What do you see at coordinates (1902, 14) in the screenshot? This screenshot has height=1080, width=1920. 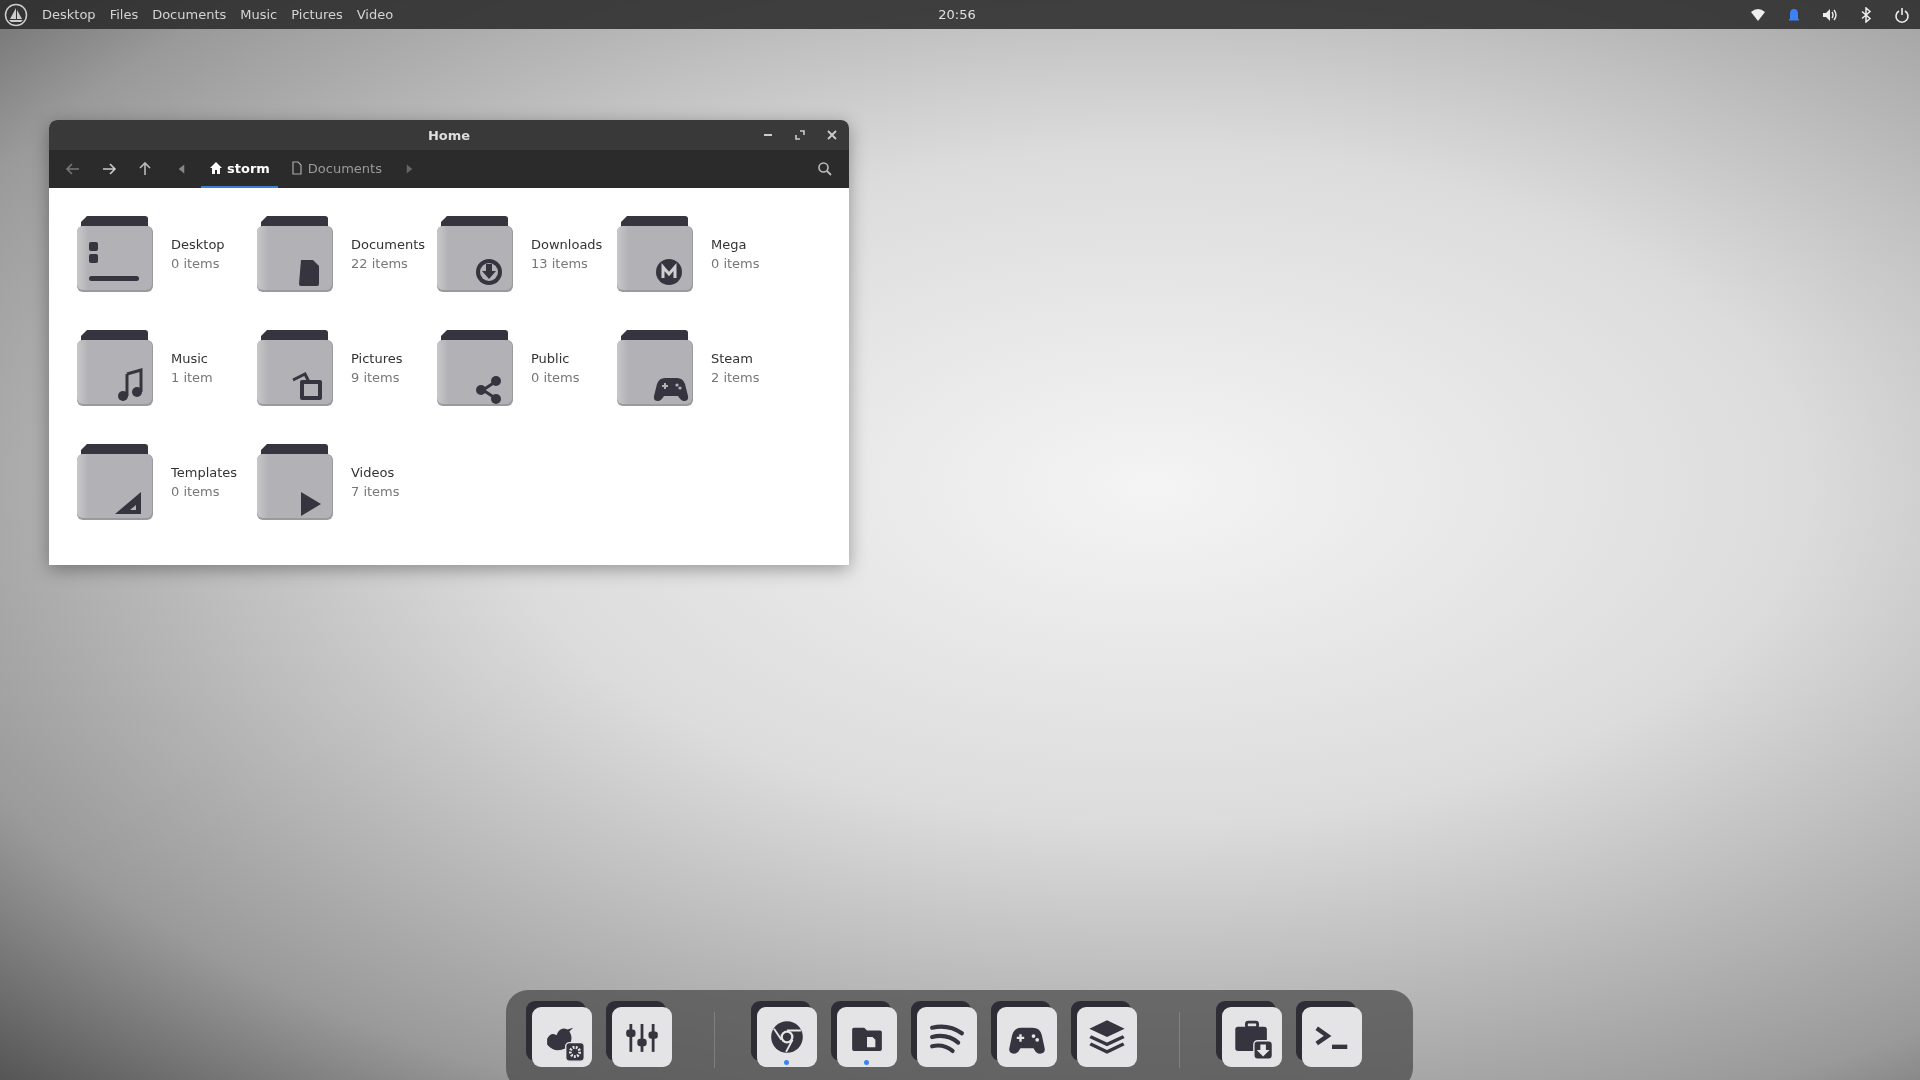 I see `power-icon` at bounding box center [1902, 14].